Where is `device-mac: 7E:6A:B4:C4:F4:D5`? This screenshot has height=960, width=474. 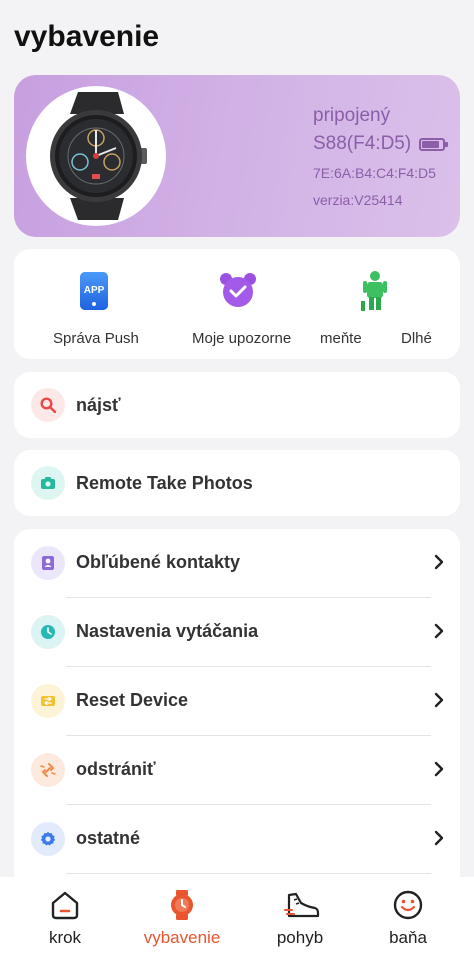 device-mac: 7E:6A:B4:C4:F4:D5 is located at coordinates (374, 173).